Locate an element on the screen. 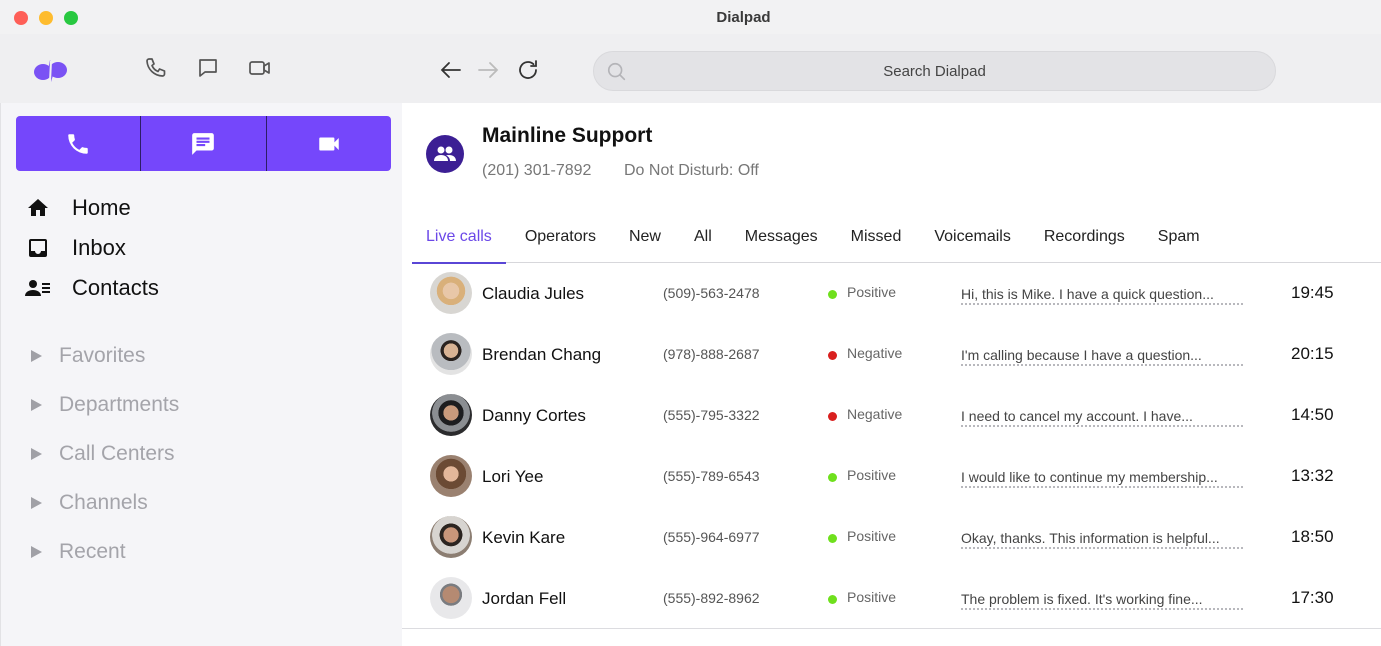 The height and width of the screenshot is (646, 1381). video-icon is located at coordinates (260, 68).